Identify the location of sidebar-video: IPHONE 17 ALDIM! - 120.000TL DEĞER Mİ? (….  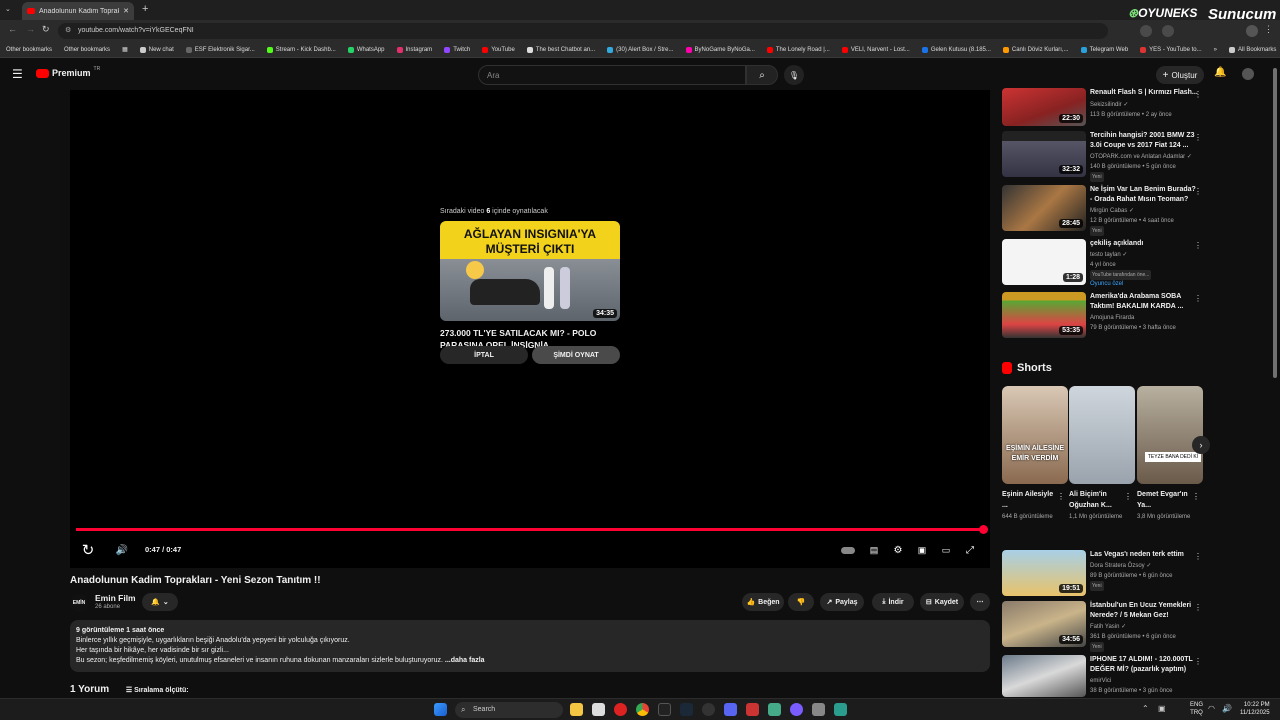
(1102, 676).